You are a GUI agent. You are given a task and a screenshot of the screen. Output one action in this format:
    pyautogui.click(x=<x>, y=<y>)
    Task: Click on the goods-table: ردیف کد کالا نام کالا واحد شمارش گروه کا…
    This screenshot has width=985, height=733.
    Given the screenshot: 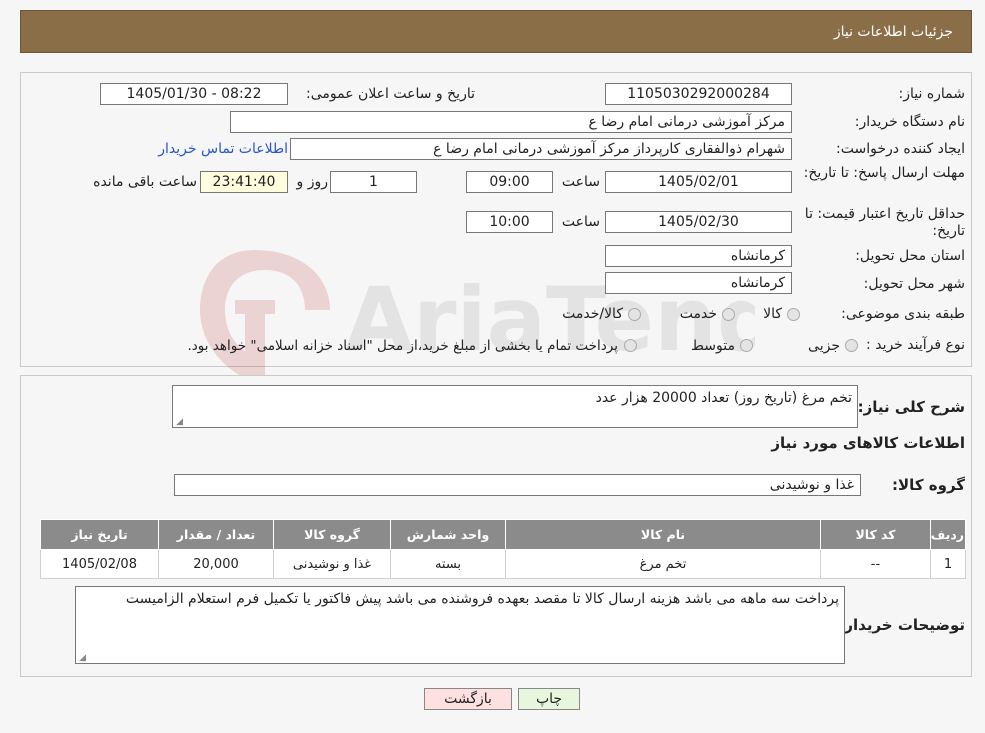 What is the action you would take?
    pyautogui.click(x=503, y=549)
    